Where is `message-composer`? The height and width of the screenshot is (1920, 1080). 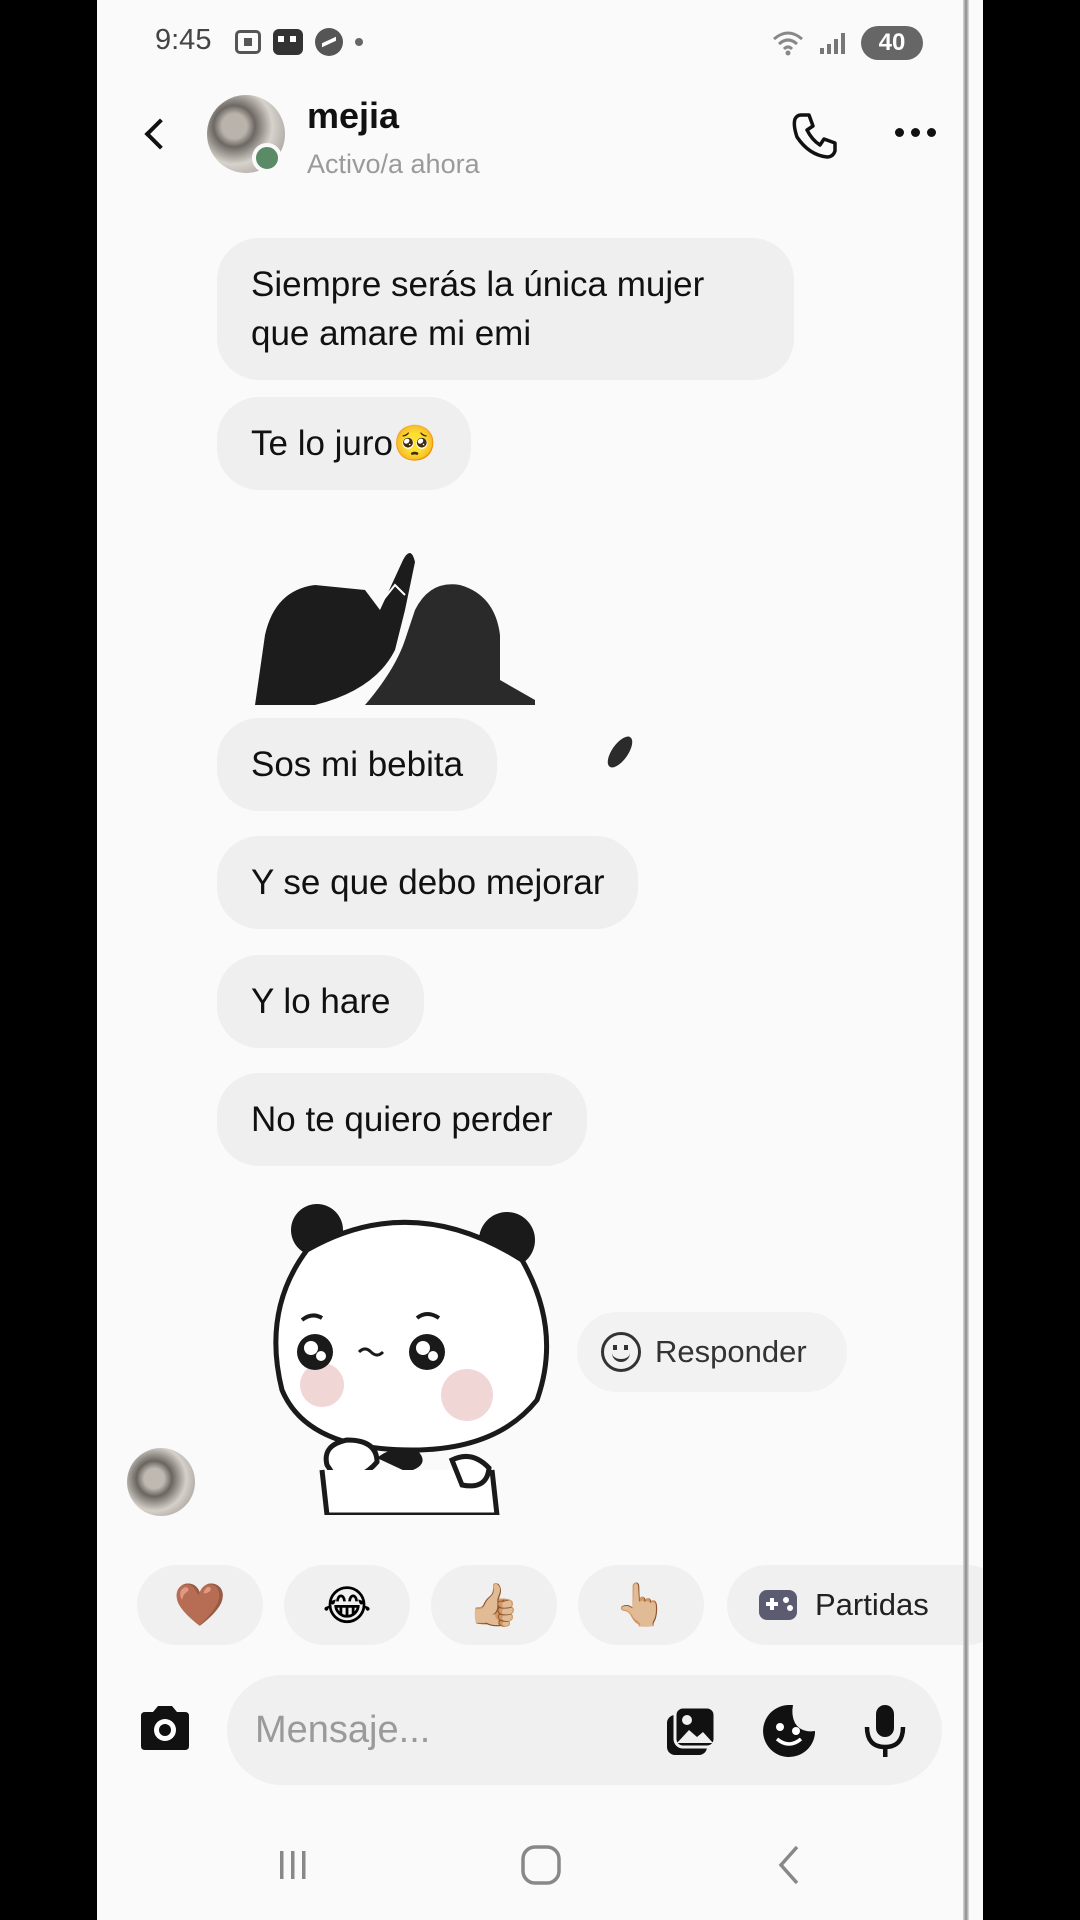
message-composer is located at coordinates (540, 1730).